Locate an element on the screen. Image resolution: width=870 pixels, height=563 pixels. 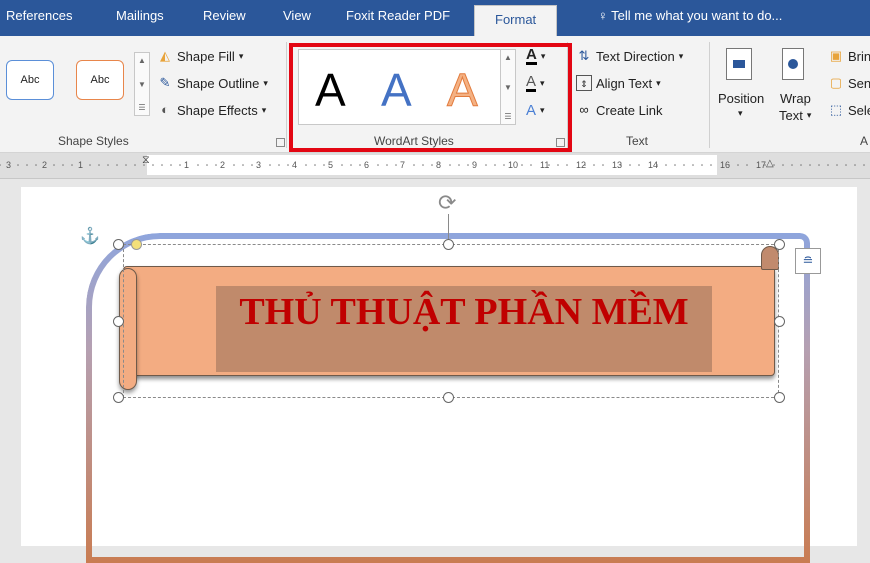
ruler-tick-label: 5 is located at coordinates (330, 165).